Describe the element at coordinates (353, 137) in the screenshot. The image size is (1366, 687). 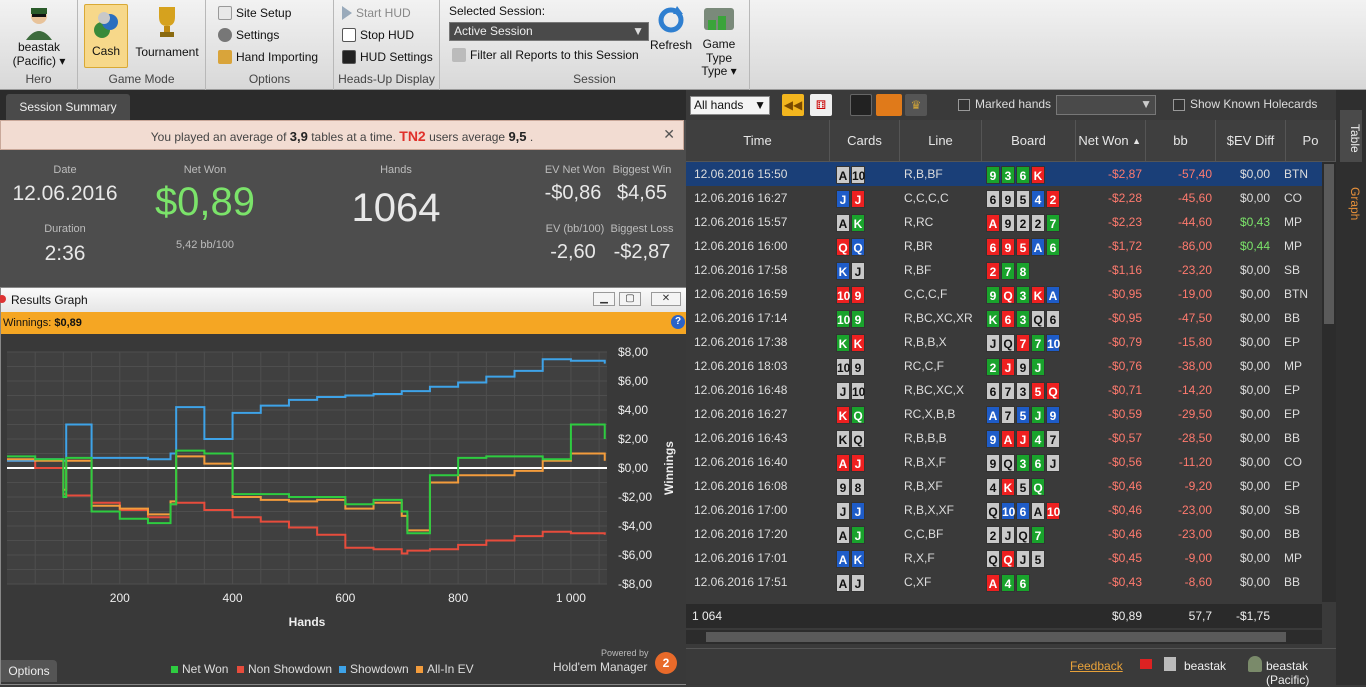
I see `notice-text-mid: tables at a time.` at that location.